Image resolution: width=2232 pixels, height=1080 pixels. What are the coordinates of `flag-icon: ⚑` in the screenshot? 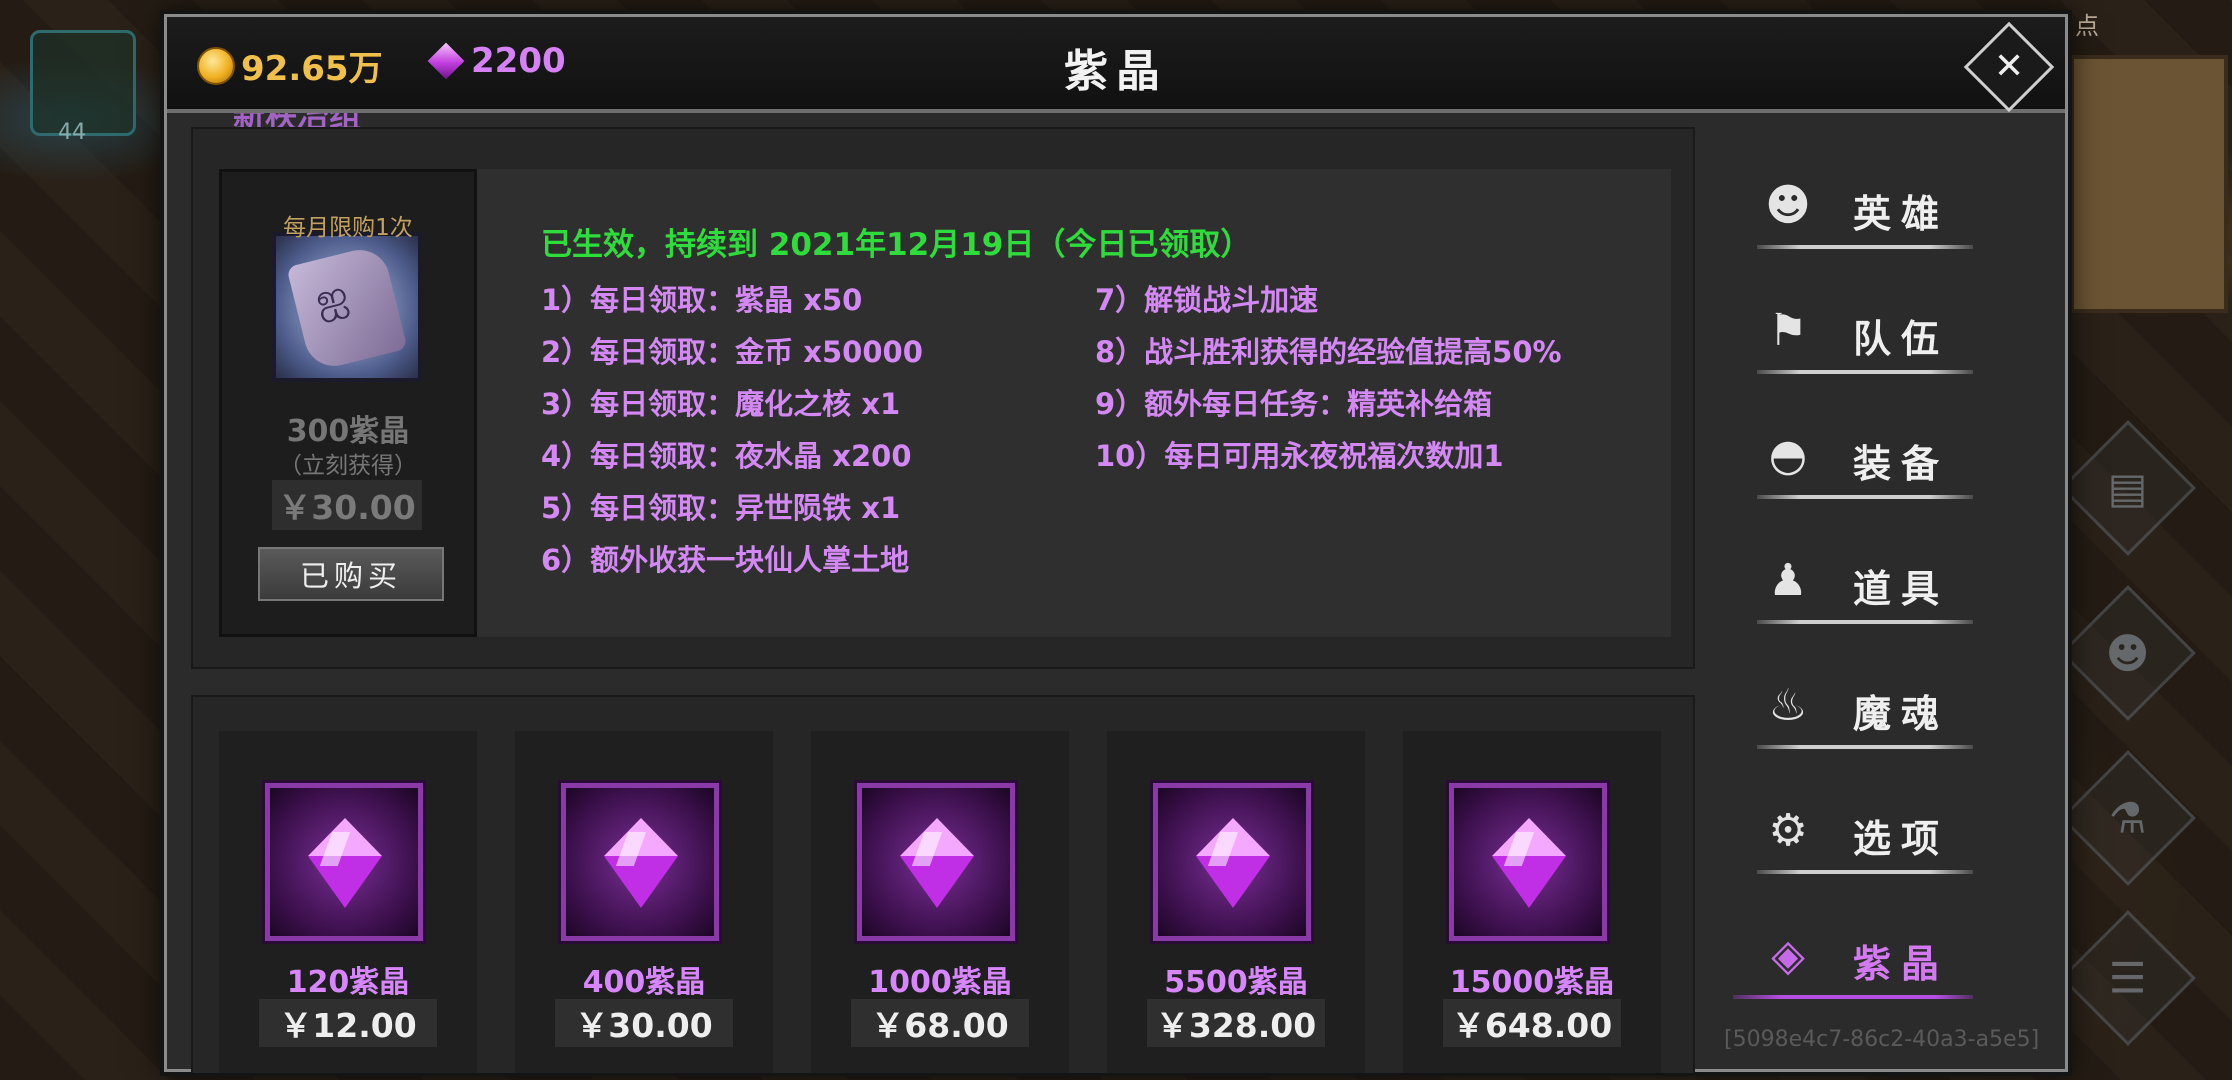 It's located at (1788, 330).